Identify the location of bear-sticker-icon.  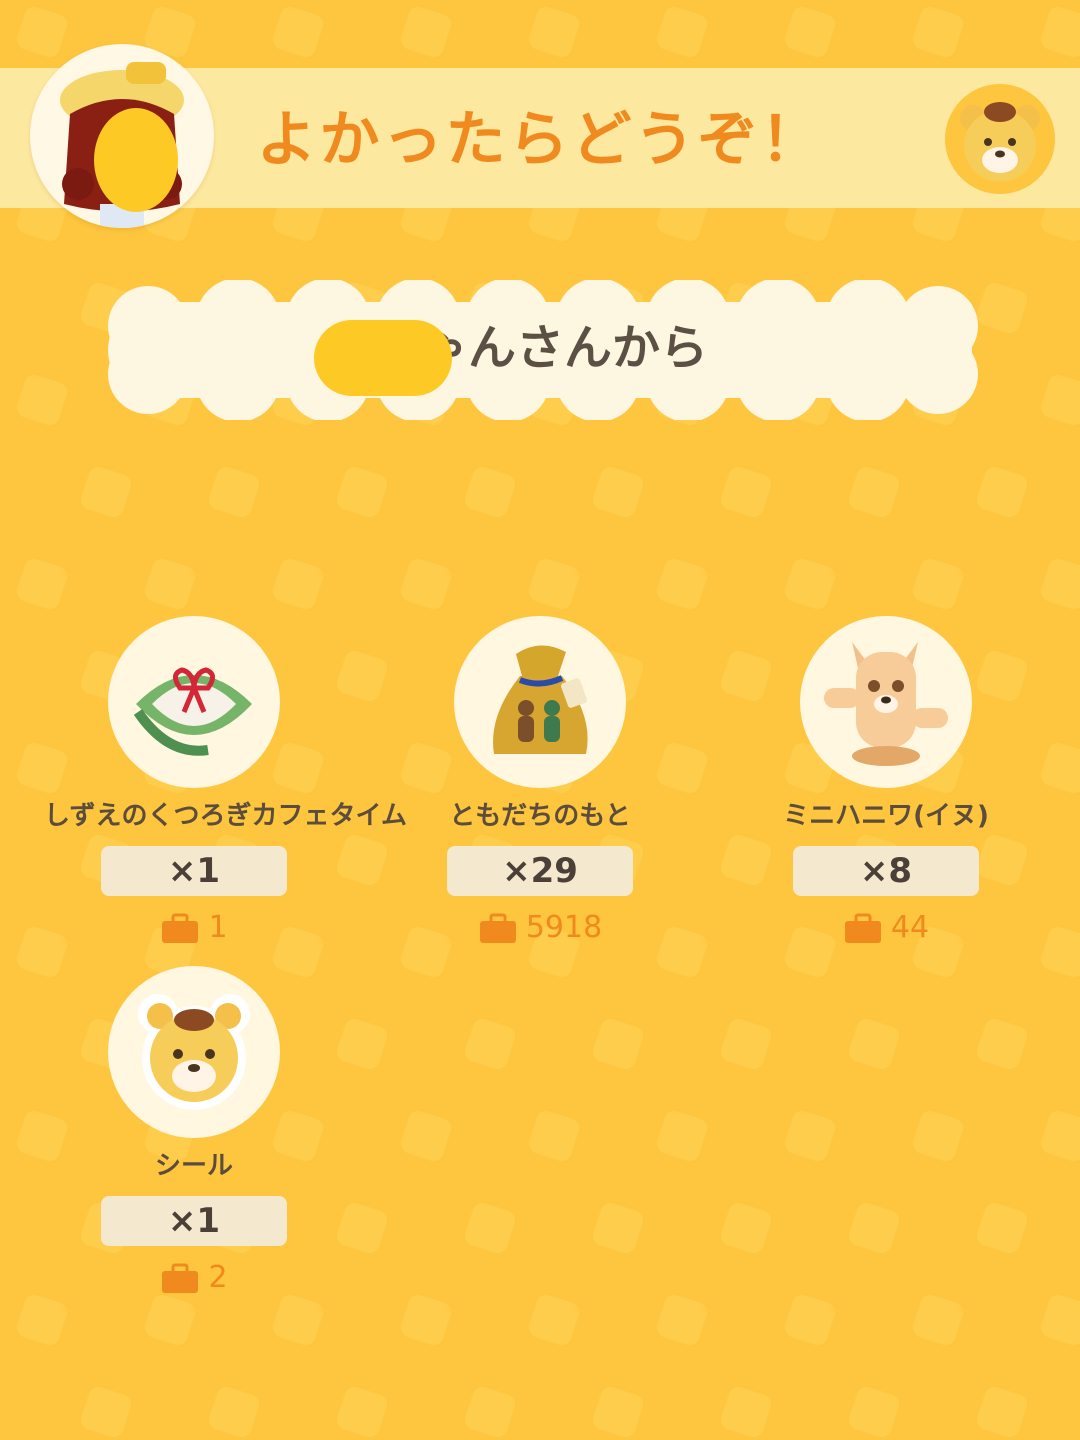
(194, 1052).